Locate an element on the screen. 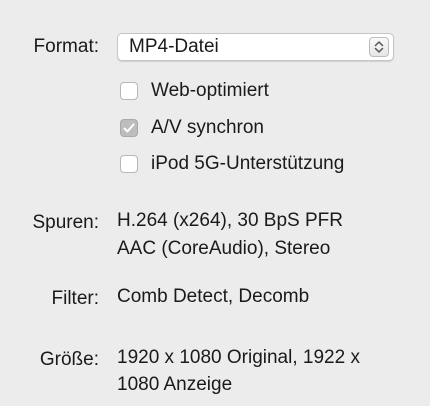  size-value-line1: 1920 x 1080 Original, 1922 x is located at coordinates (238, 357).